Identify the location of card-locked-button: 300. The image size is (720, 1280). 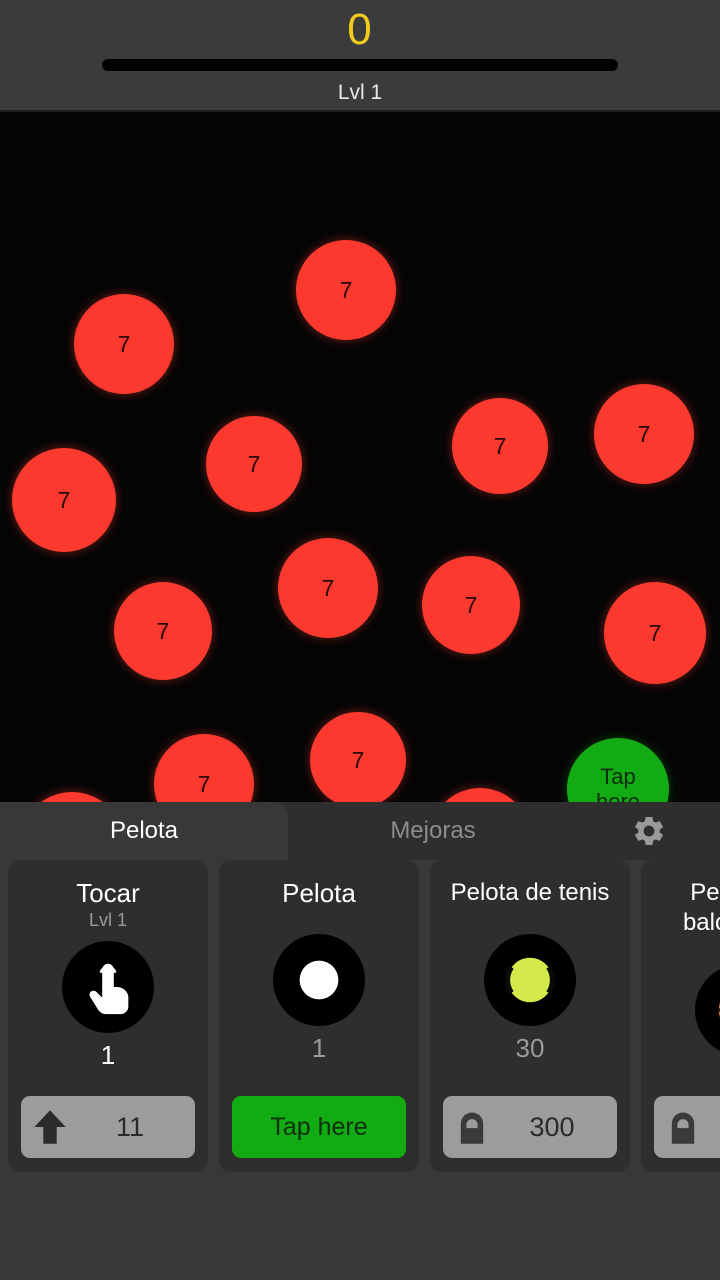
(530, 1127).